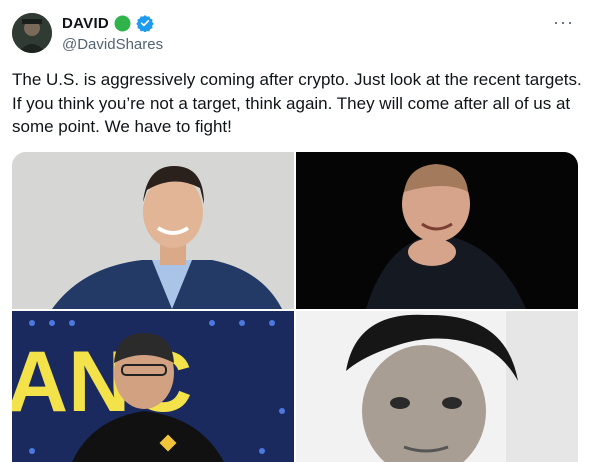 Image resolution: width=600 pixels, height=462 pixels. I want to click on author-row: DAVID, so click(108, 23).